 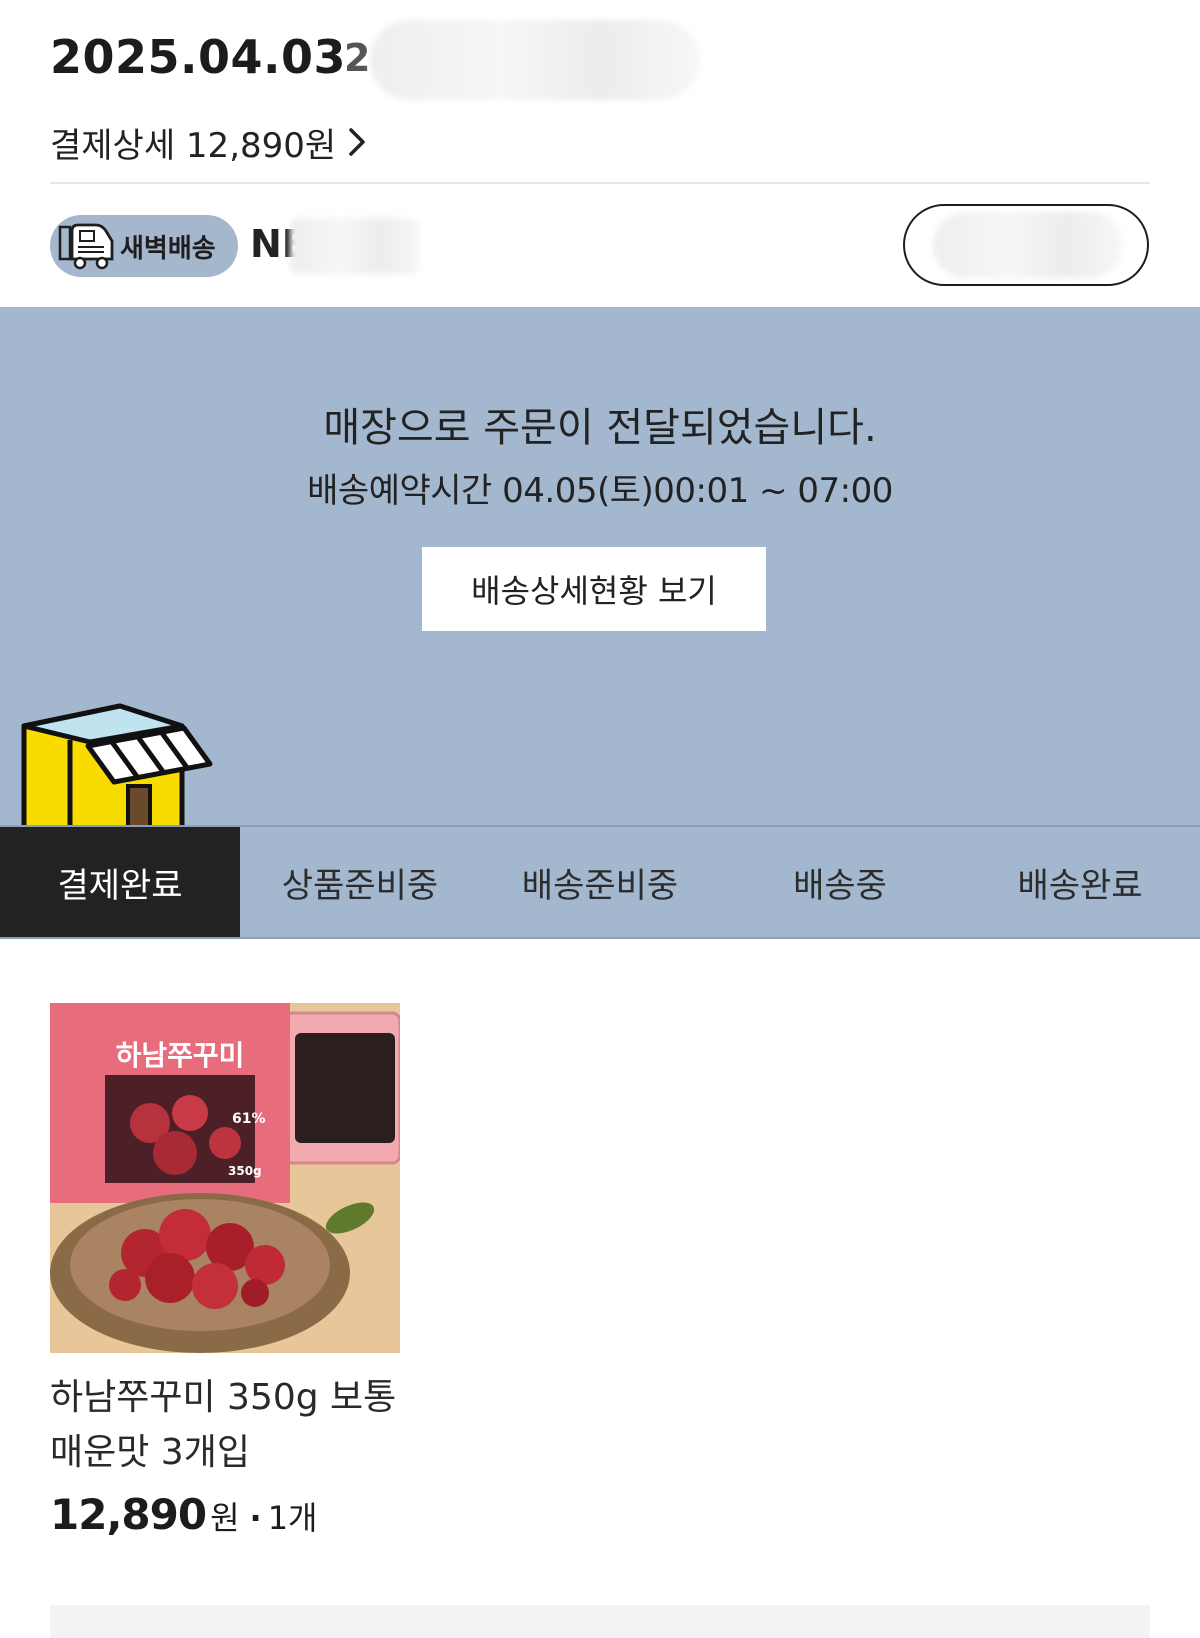 I want to click on step-delivered: 배송완료, so click(x=1080, y=882).